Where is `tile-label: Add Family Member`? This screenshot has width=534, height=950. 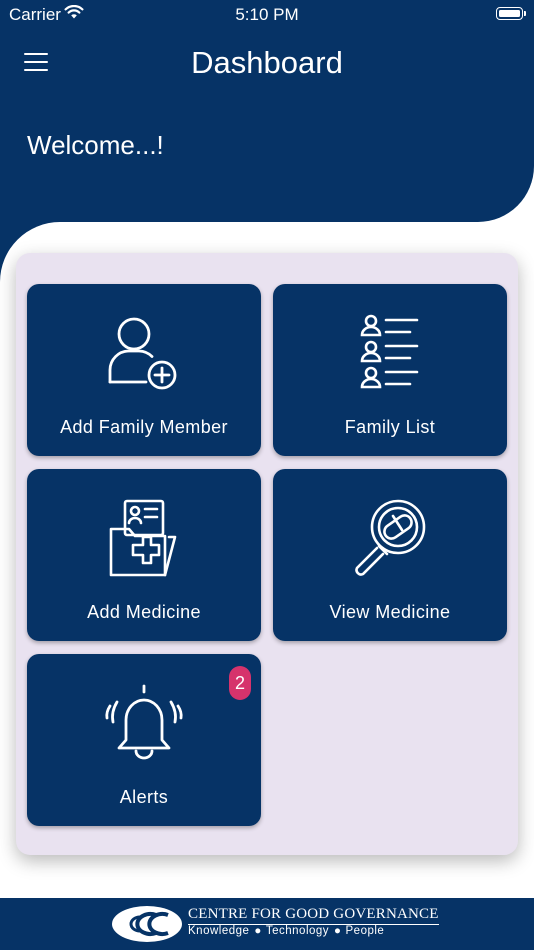 tile-label: Add Family Member is located at coordinates (144, 427).